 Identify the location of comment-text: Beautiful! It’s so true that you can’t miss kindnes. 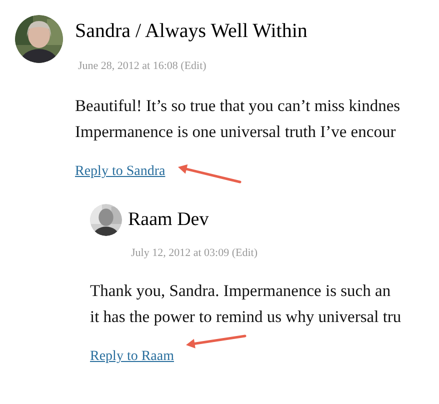
(238, 106).